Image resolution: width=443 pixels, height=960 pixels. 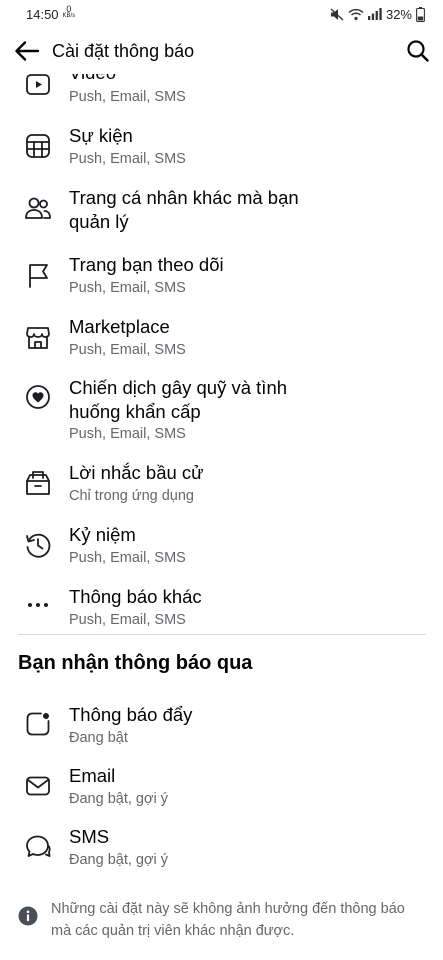 I want to click on battery-percent: 32%, so click(x=398, y=14).